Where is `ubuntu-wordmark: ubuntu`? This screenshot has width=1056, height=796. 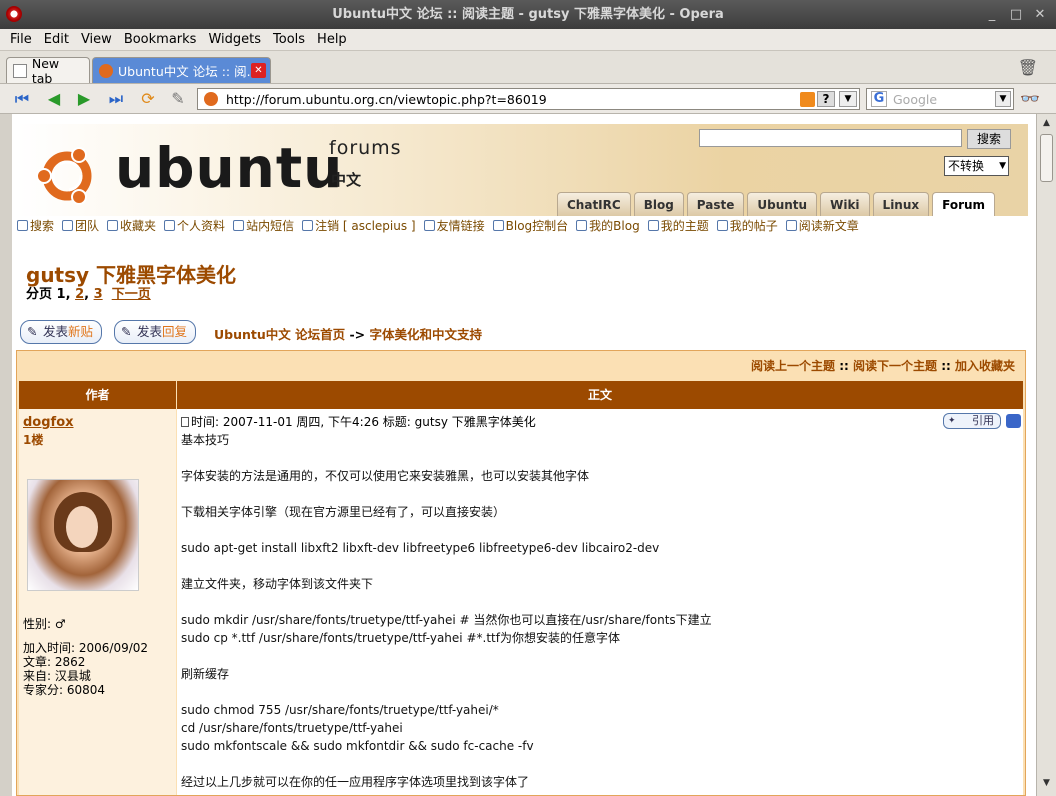 ubuntu-wordmark: ubuntu is located at coordinates (229, 168).